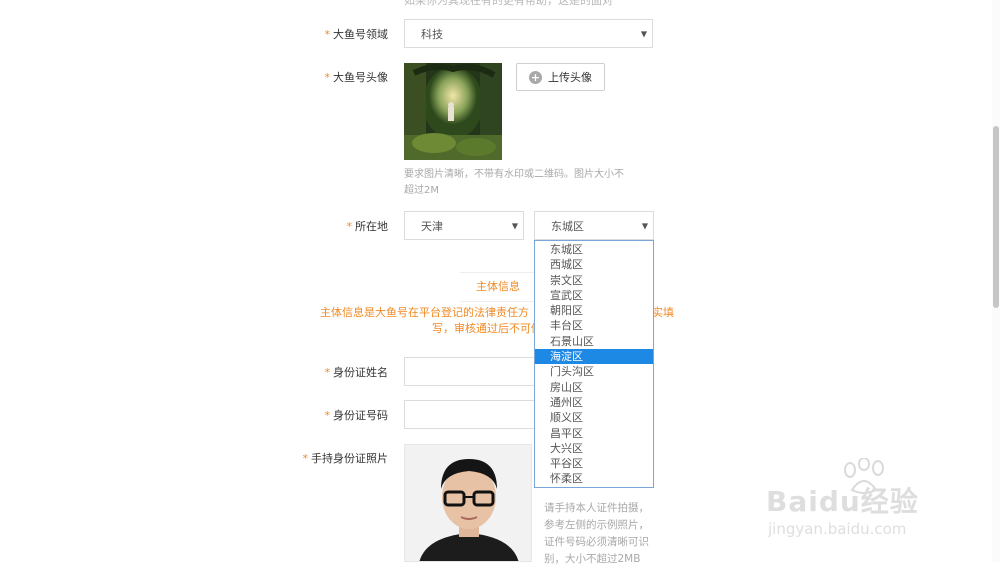  What do you see at coordinates (837, 529) in the screenshot?
I see `watermark-url: jingyan.baidu.com` at bounding box center [837, 529].